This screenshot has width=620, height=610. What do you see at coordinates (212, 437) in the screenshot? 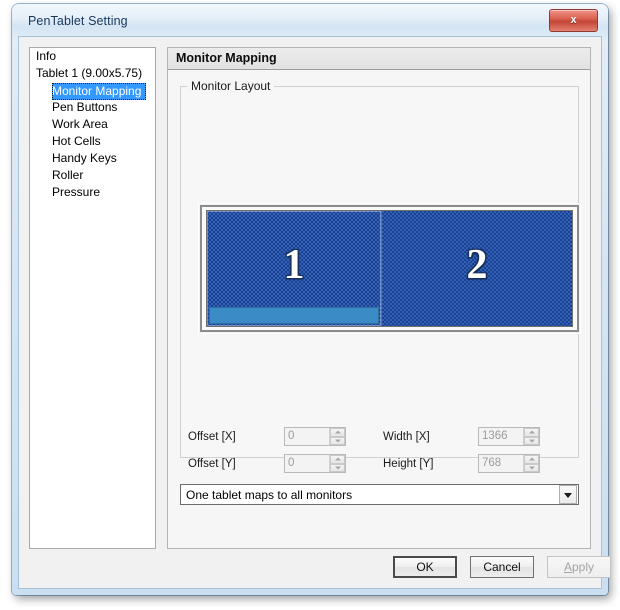
I see `offset-x-label: Offset [X]` at bounding box center [212, 437].